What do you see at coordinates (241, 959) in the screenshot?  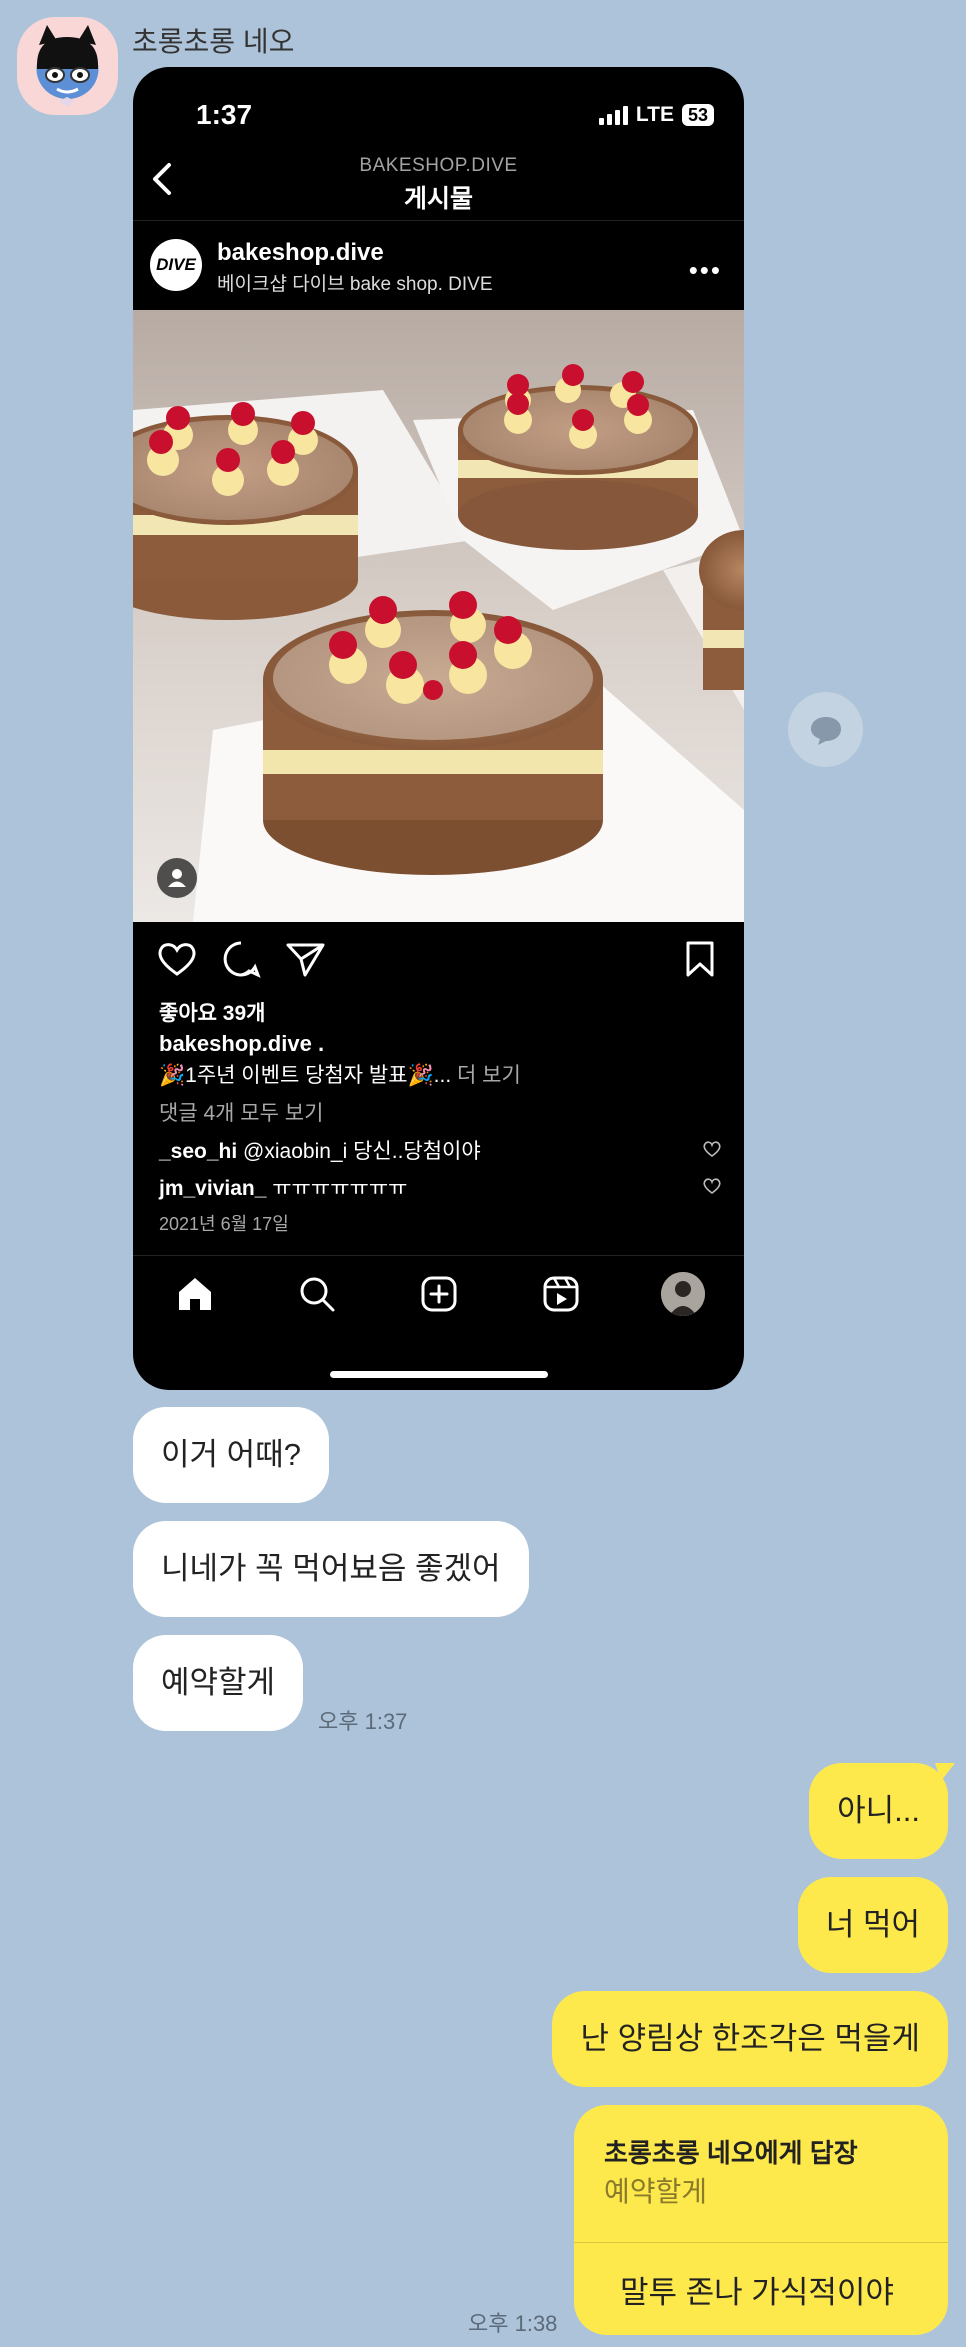 I see `comment-icon` at bounding box center [241, 959].